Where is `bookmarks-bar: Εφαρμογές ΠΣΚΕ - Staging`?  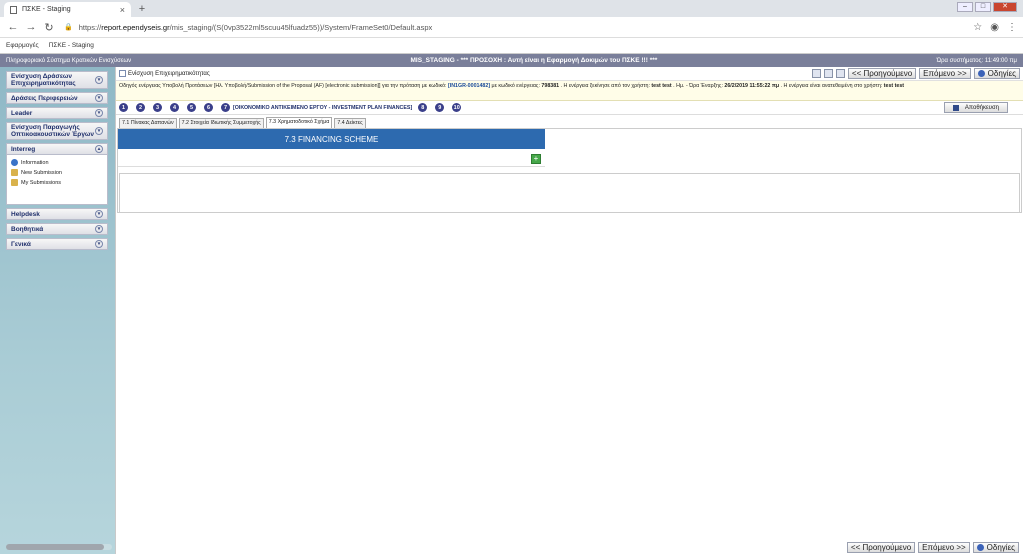
bookmarks-bar: Εφαρμογές ΠΣΚΕ - Staging is located at coordinates (511, 46).